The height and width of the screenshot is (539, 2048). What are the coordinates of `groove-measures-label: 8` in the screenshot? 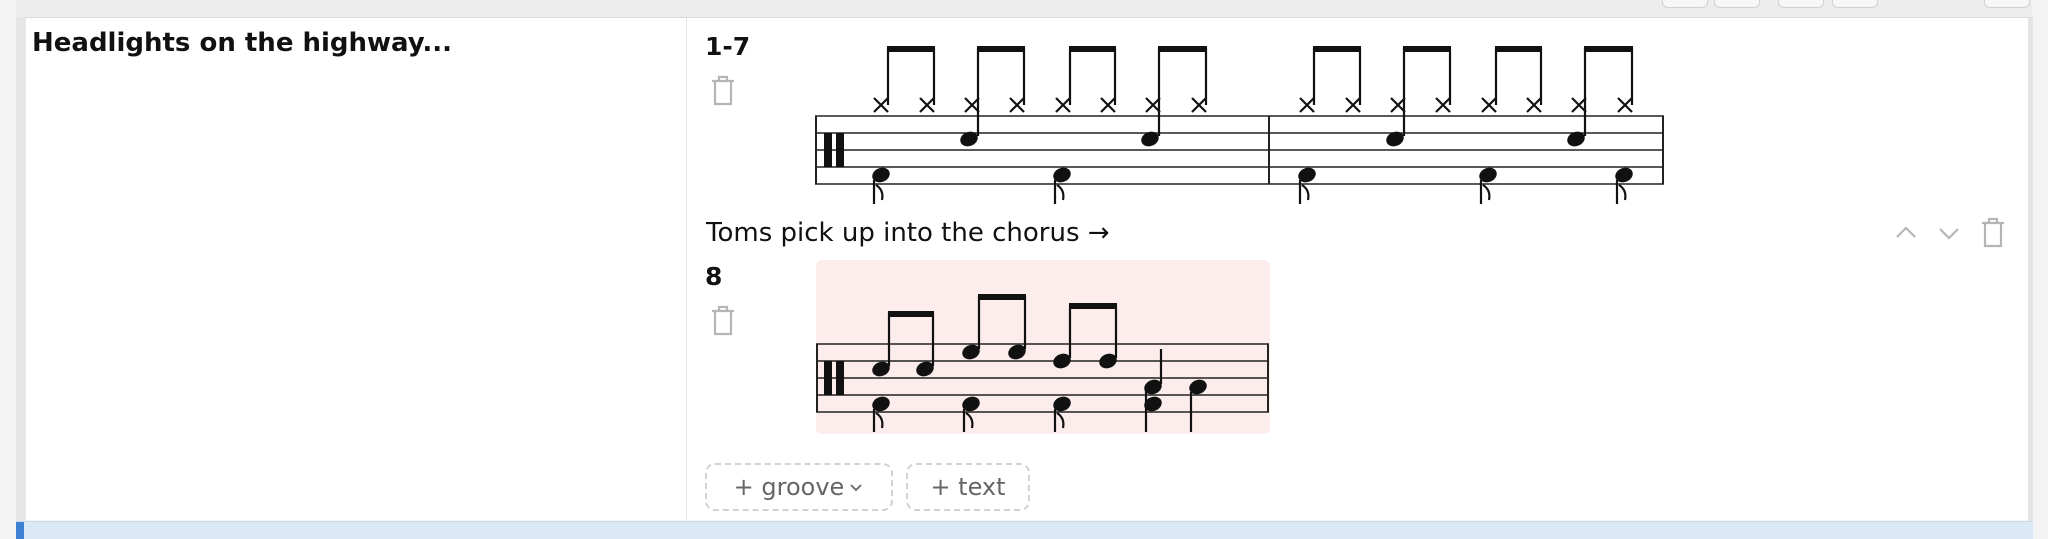 It's located at (714, 276).